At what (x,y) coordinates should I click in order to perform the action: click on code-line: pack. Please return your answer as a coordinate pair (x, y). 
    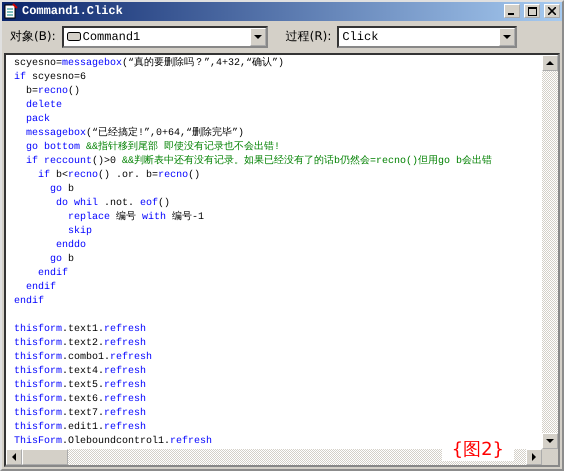
    Looking at the image, I should click on (38, 120).